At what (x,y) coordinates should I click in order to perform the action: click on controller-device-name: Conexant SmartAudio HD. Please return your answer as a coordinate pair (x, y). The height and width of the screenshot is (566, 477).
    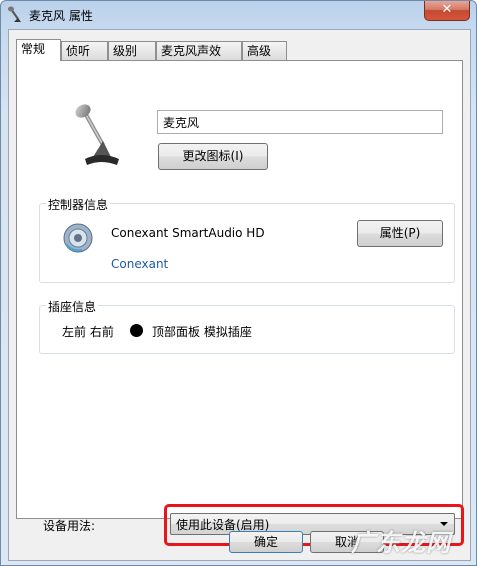
    Looking at the image, I should click on (188, 233).